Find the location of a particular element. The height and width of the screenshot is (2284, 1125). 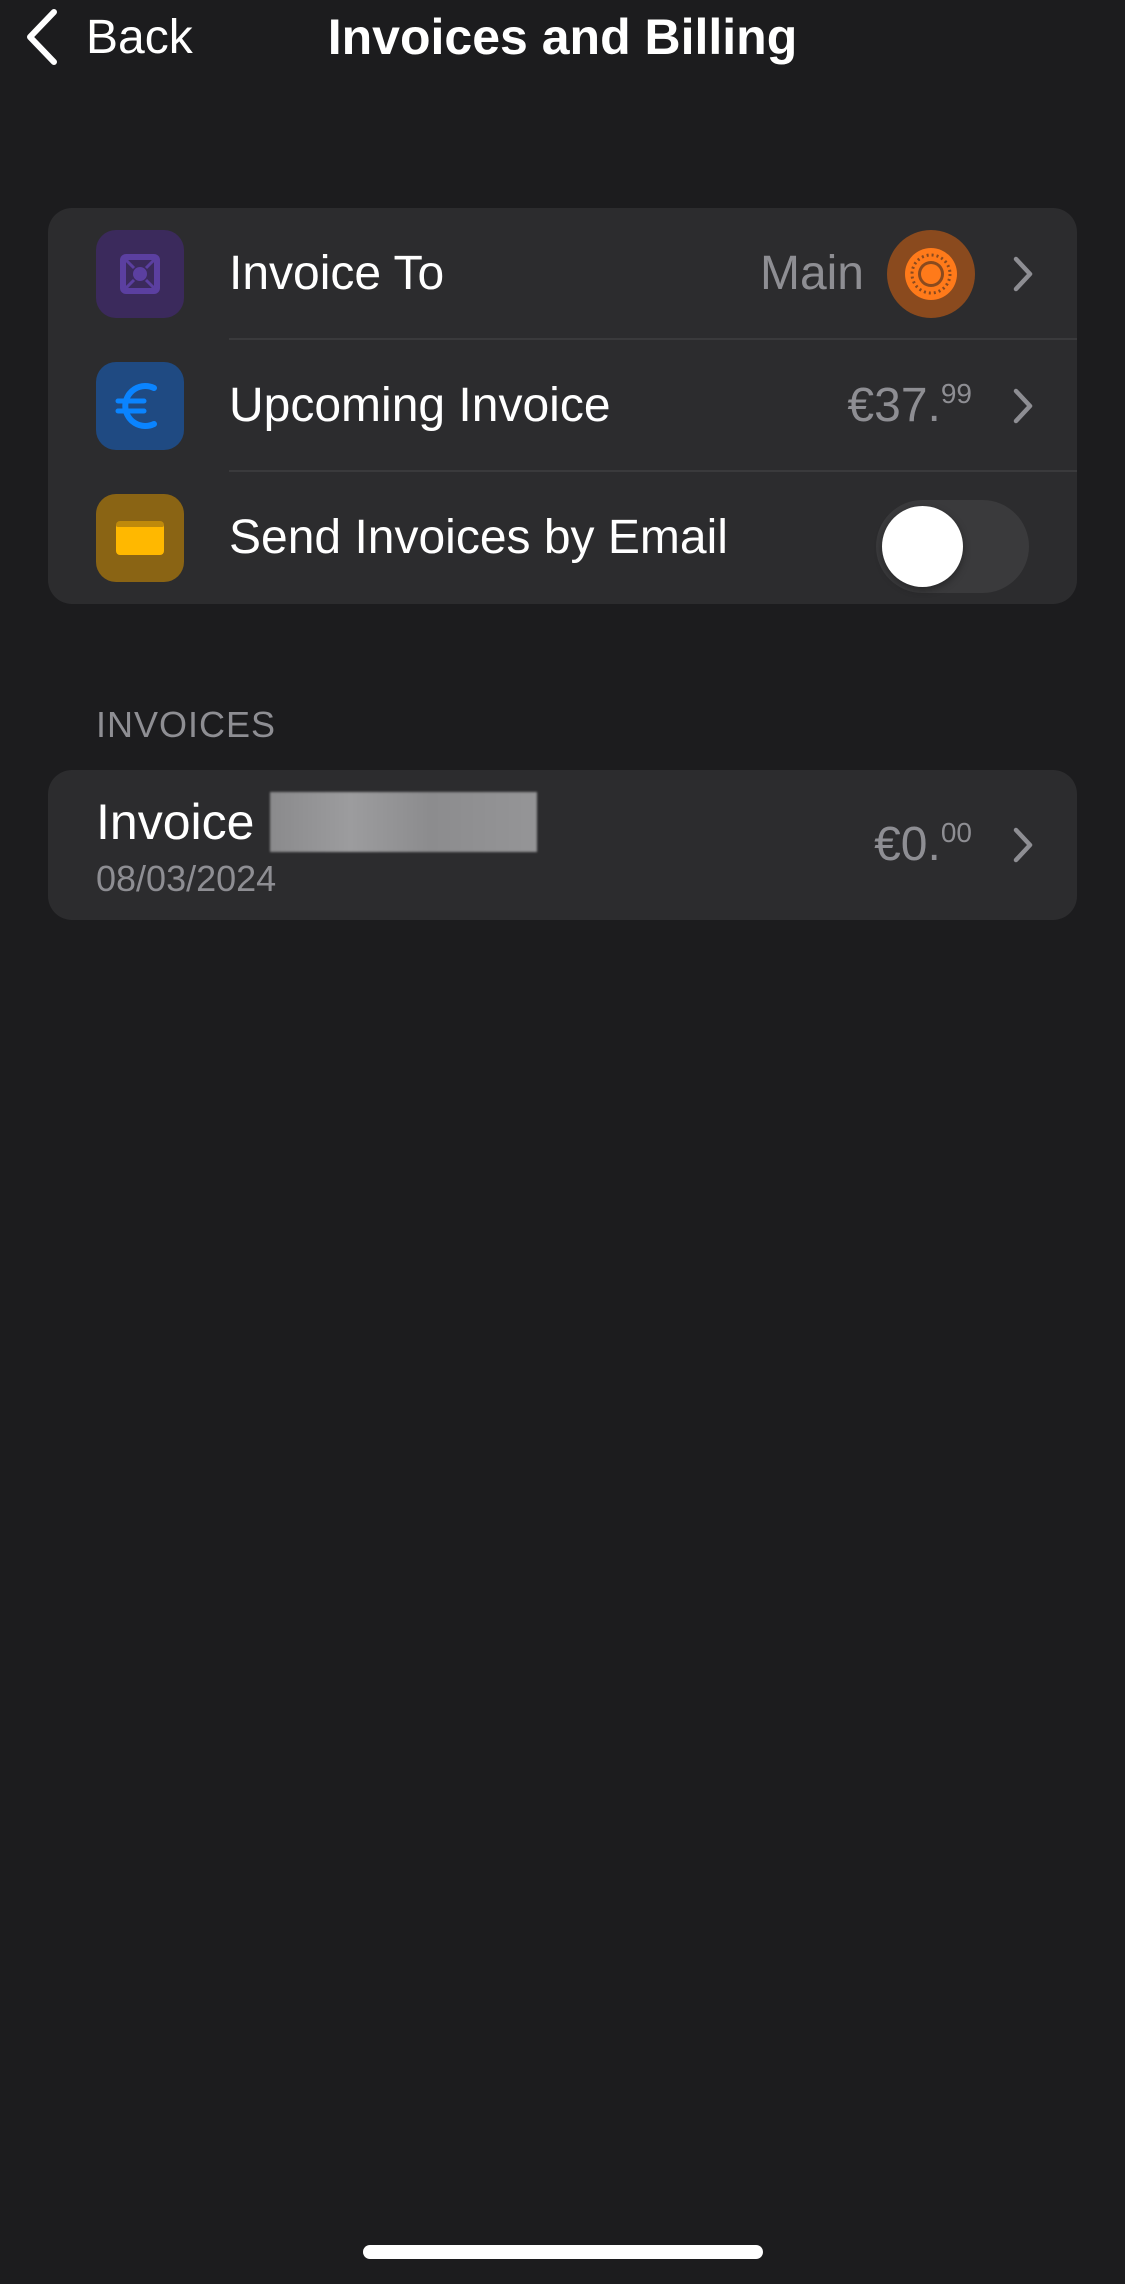

invoice-to-value: Main is located at coordinates (811, 273).